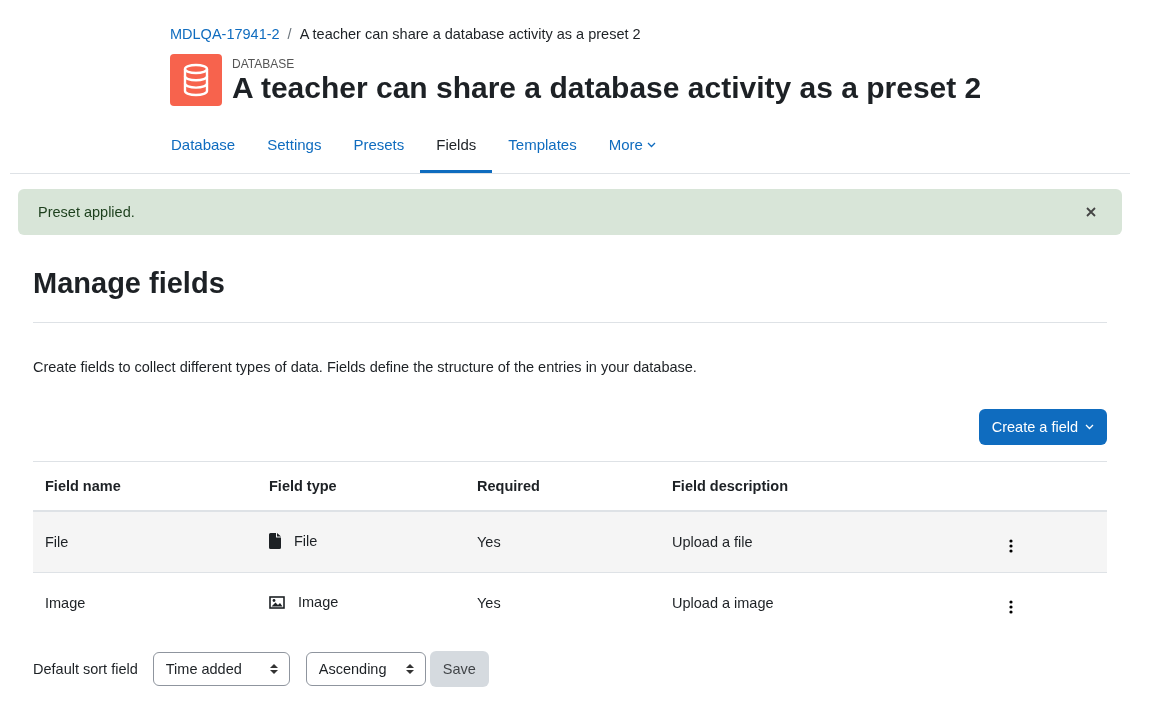 The height and width of the screenshot is (728, 1163). What do you see at coordinates (221, 669) in the screenshot?
I see `sort-field-select: Time added` at bounding box center [221, 669].